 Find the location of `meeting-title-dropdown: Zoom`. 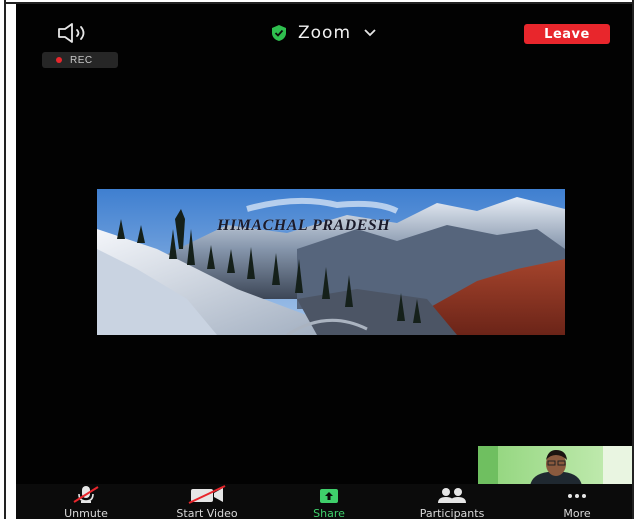

meeting-title-dropdown: Zoom is located at coordinates (323, 33).